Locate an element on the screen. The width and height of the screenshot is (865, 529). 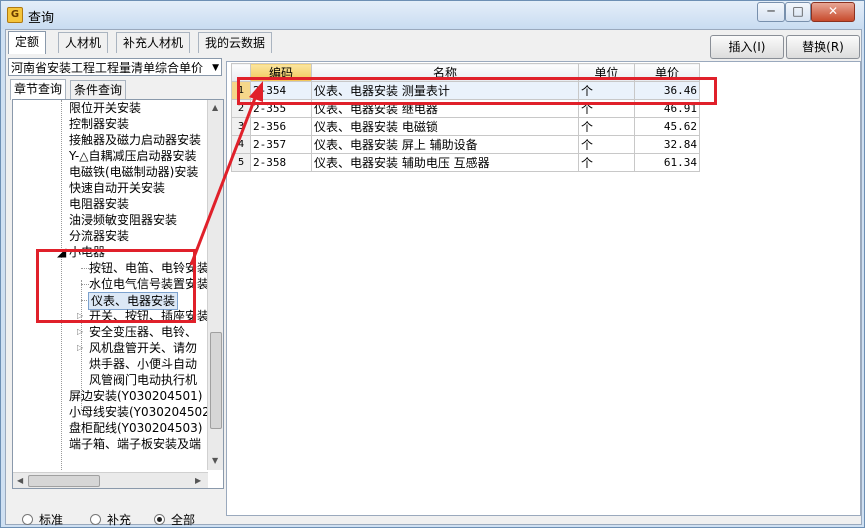
tab-labor-material: 人材机 is located at coordinates (83, 42).